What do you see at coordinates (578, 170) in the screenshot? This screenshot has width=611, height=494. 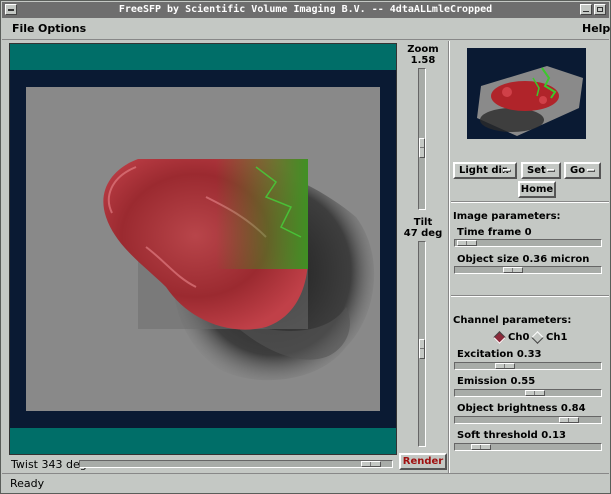 I see `go-label: Go` at bounding box center [578, 170].